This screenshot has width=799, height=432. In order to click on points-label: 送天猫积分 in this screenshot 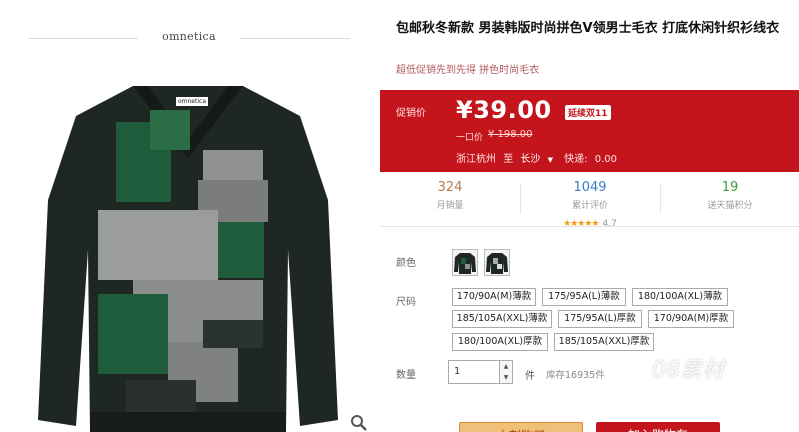, I will do `click(730, 206)`.